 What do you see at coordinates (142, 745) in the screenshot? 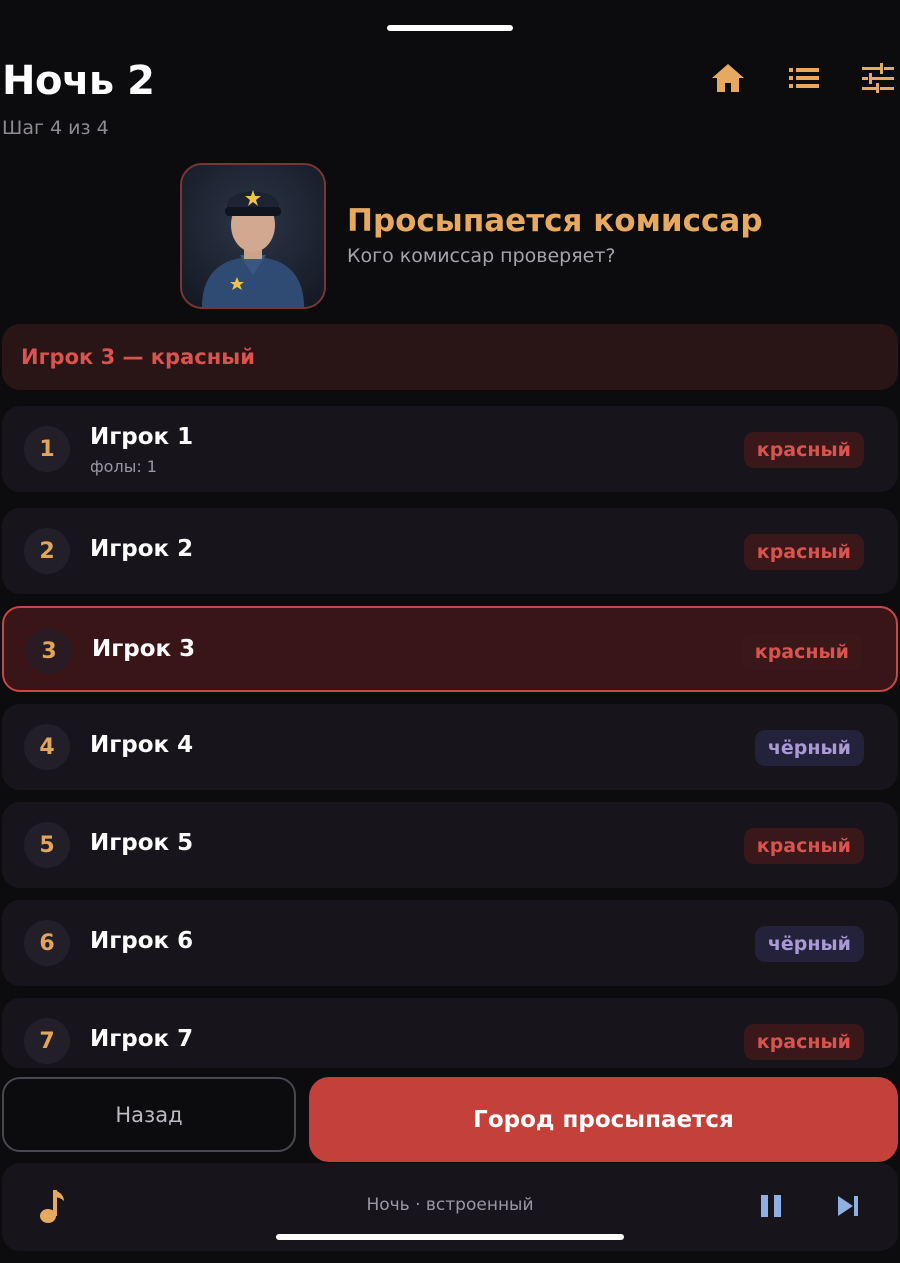
I see `player-name: Игрок 4` at bounding box center [142, 745].